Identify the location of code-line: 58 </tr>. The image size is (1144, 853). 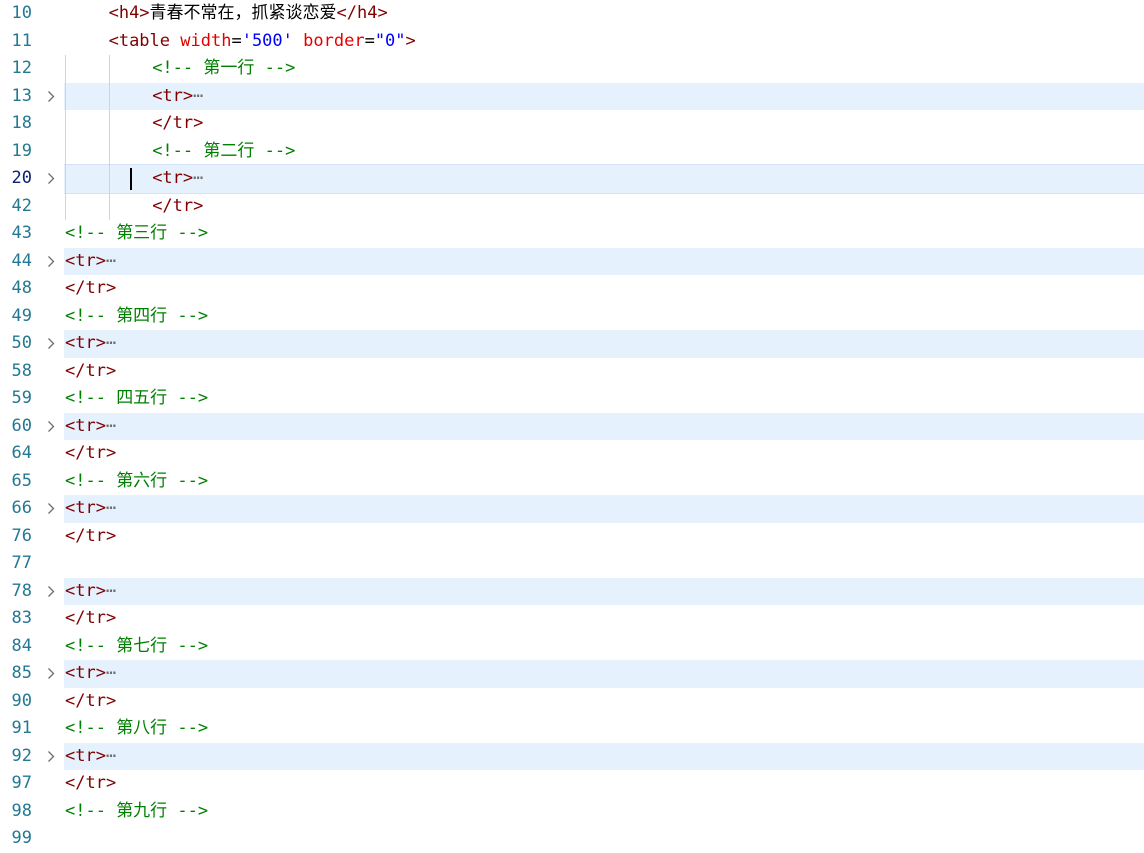
(572, 372).